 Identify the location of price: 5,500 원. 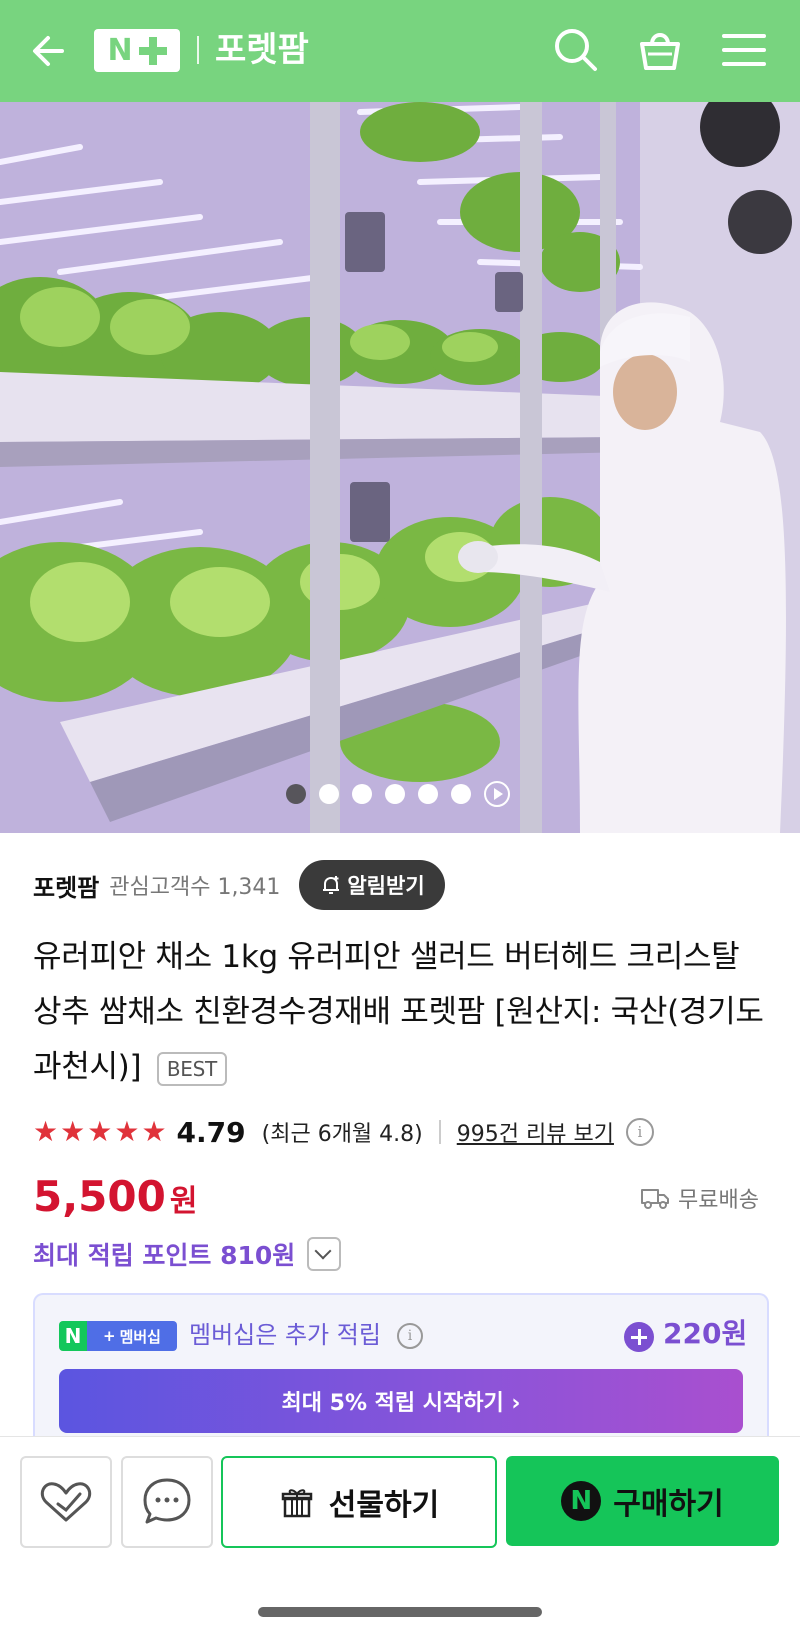
(115, 1196).